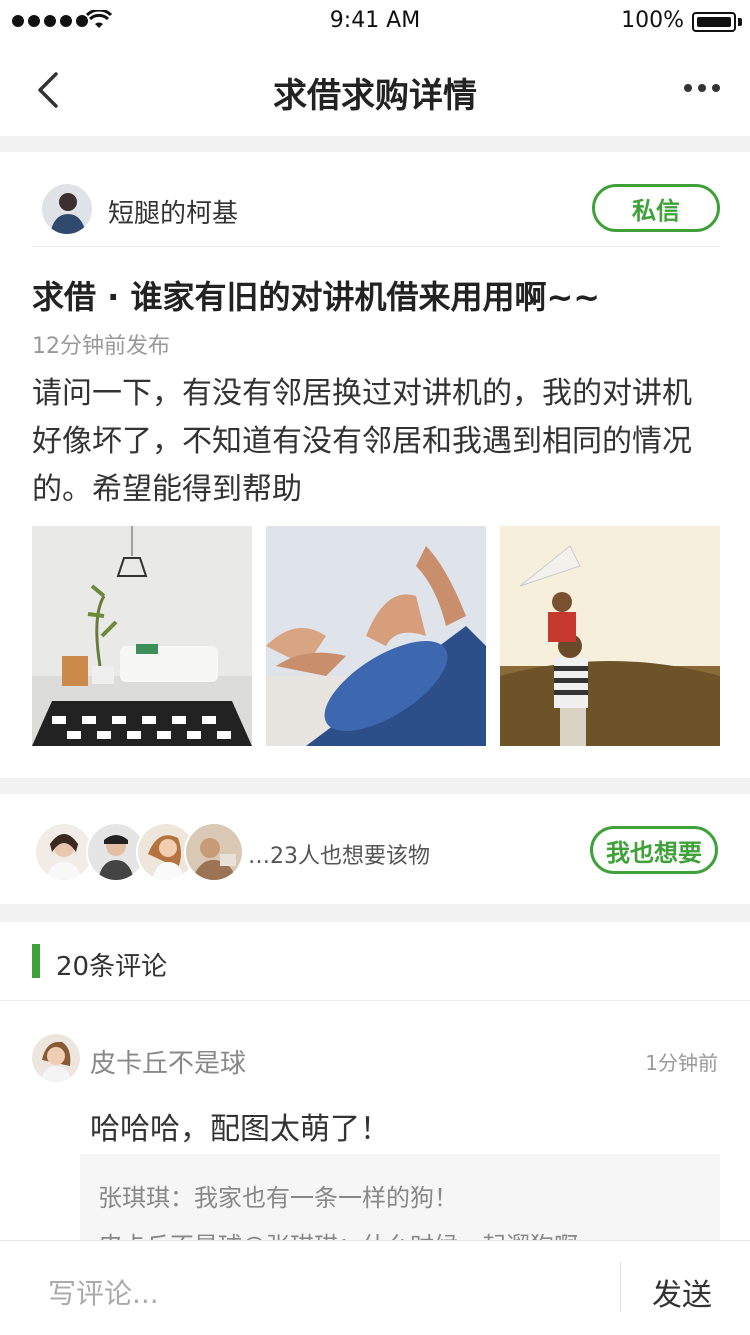 The image size is (750, 1335). I want to click on commenter-avatar, so click(56, 1058).